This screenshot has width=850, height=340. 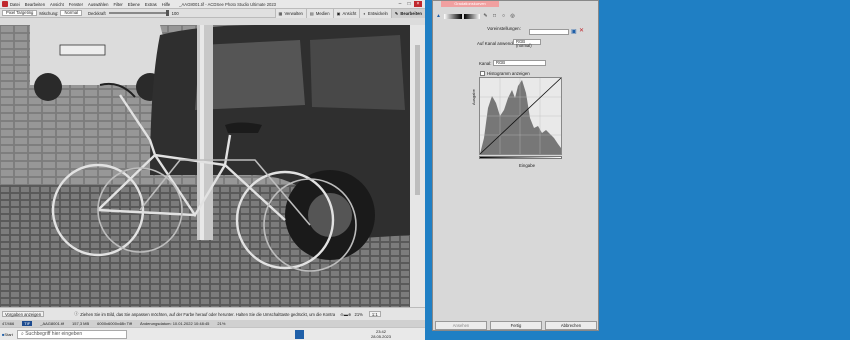 What do you see at coordinates (571, 325) in the screenshot?
I see `cancel-button: Abbrechen` at bounding box center [571, 325].